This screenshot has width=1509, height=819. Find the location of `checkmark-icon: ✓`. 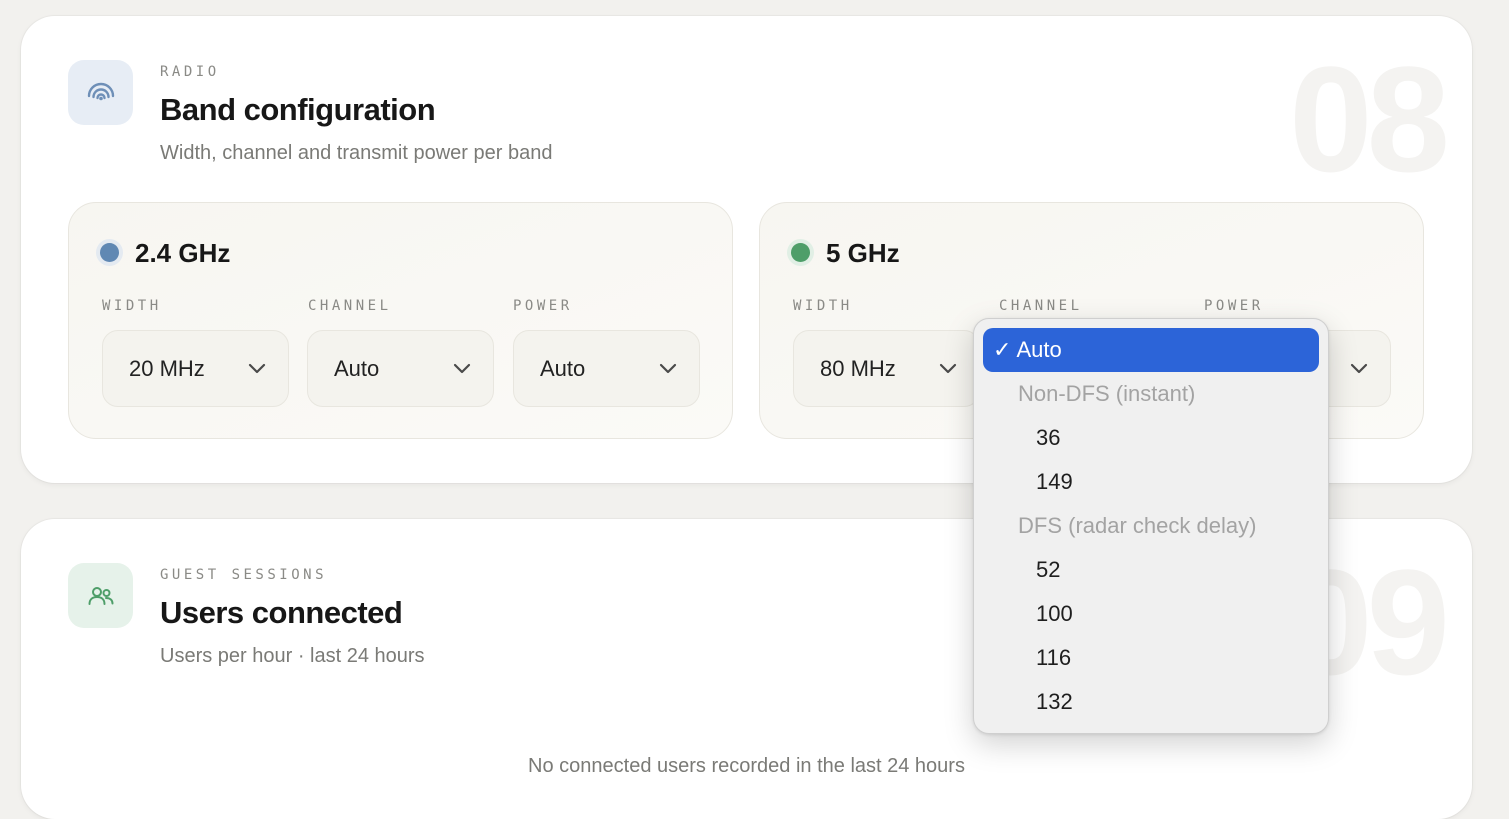

checkmark-icon: ✓ is located at coordinates (1002, 349).